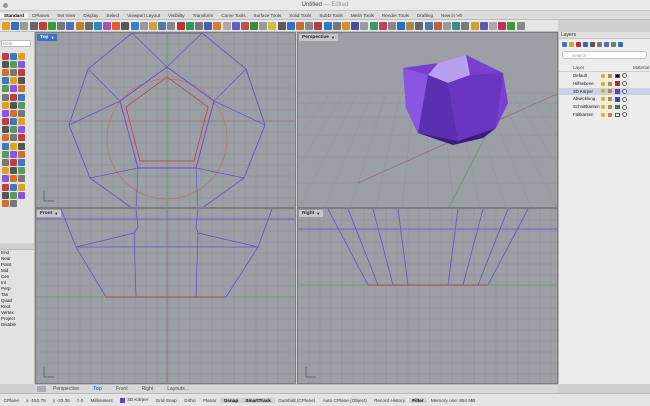  I want to click on layer-row: 3D Körper, so click(604, 91).